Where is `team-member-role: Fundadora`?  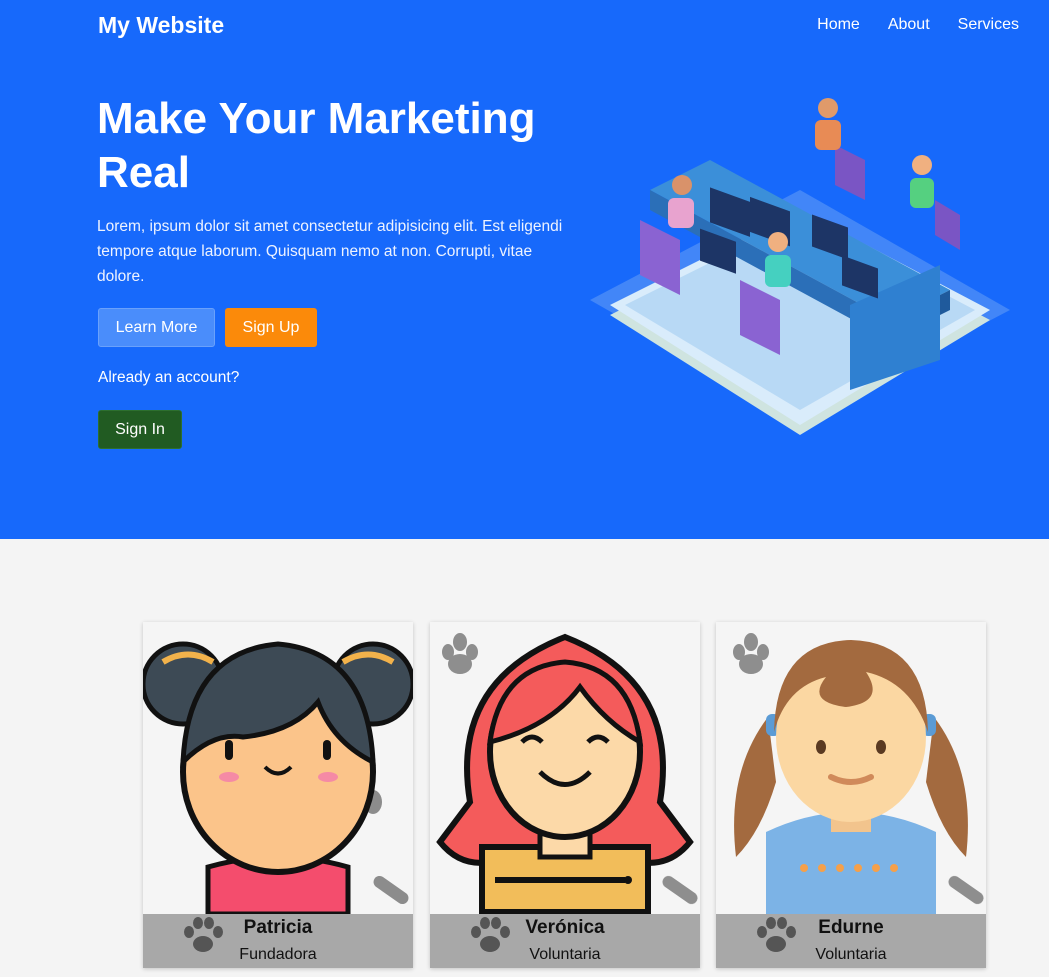
team-member-role: Fundadora is located at coordinates (278, 954).